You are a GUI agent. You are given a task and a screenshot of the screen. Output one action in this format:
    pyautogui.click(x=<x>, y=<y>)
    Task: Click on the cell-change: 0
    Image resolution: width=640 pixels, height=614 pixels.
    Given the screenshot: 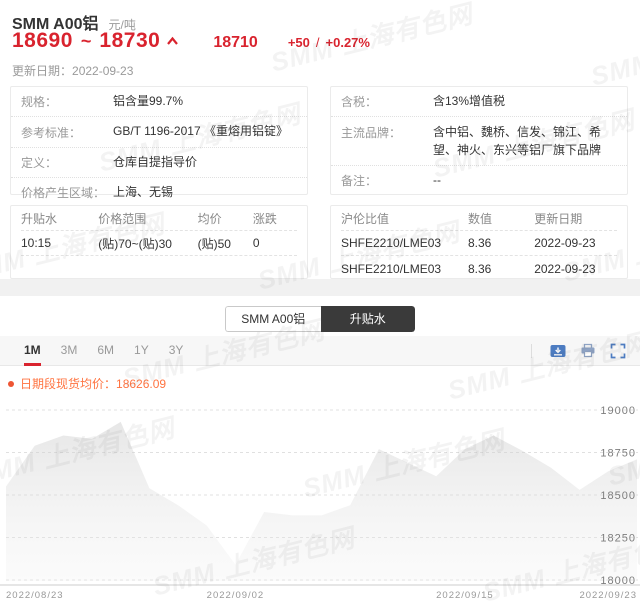 What is the action you would take?
    pyautogui.click(x=256, y=243)
    